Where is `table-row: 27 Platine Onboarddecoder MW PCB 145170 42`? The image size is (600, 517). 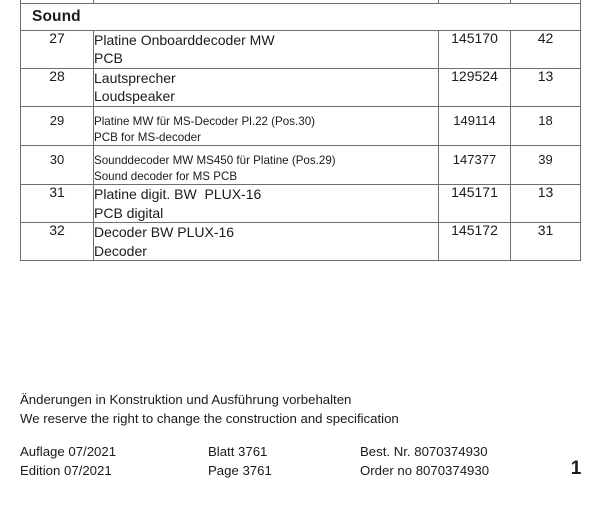 table-row: 27 Platine Onboarddecoder MW PCB 145170 42 is located at coordinates (300, 49).